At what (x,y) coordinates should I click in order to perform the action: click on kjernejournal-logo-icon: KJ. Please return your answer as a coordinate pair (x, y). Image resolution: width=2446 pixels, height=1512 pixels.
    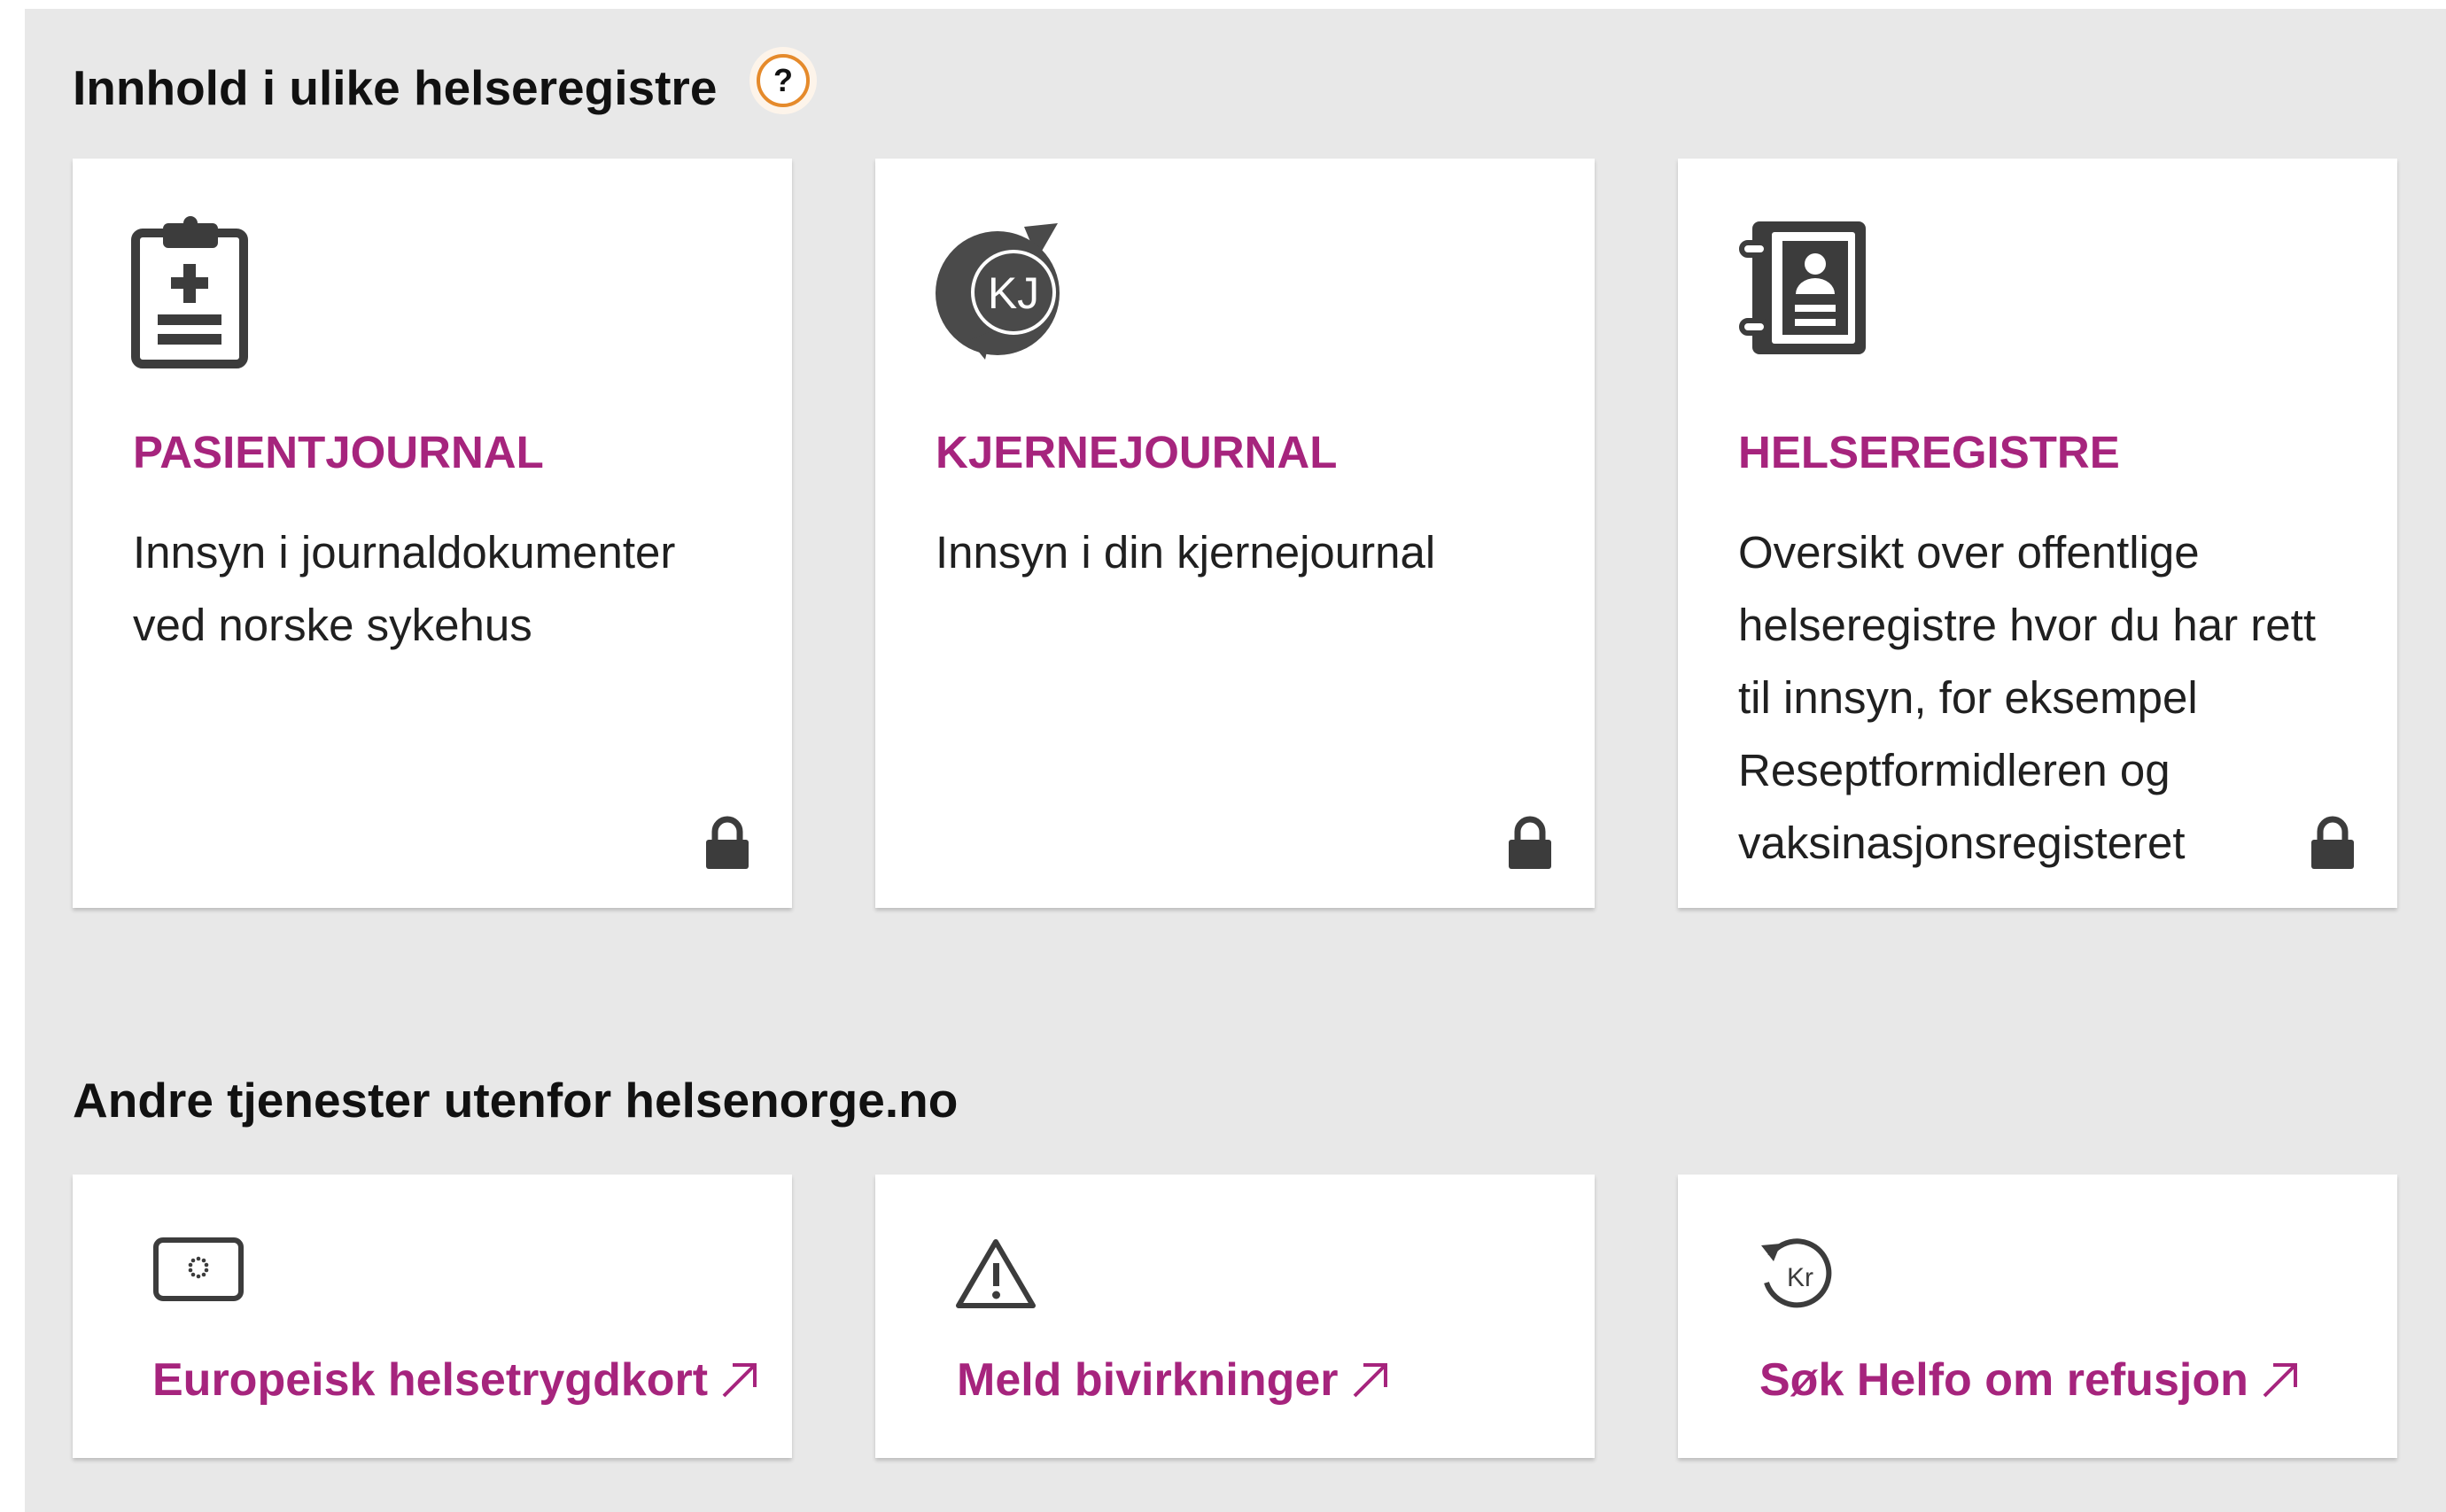
    Looking at the image, I should click on (998, 291).